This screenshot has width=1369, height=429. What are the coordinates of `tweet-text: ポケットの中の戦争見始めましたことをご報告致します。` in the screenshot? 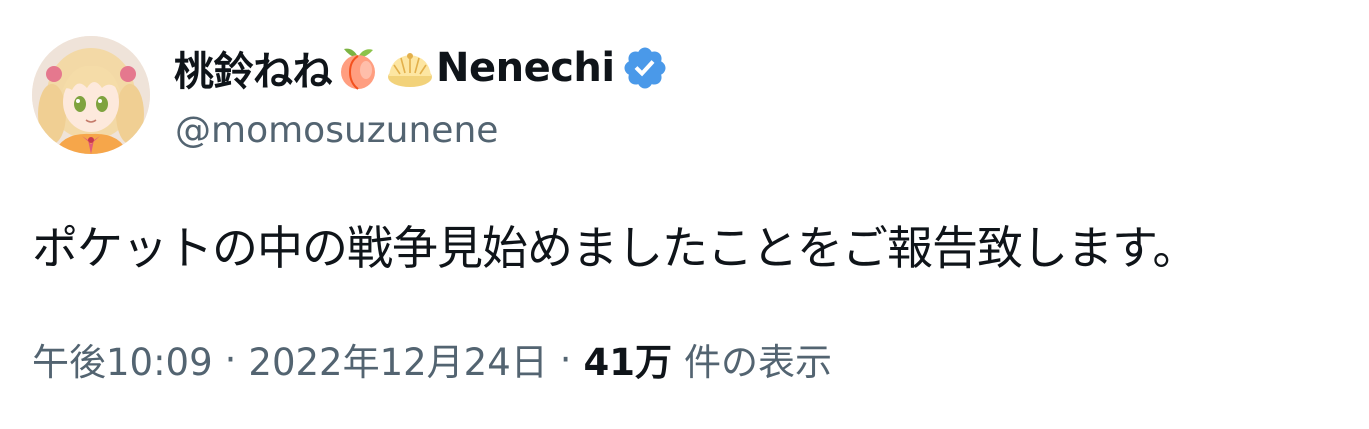 It's located at (615, 248).